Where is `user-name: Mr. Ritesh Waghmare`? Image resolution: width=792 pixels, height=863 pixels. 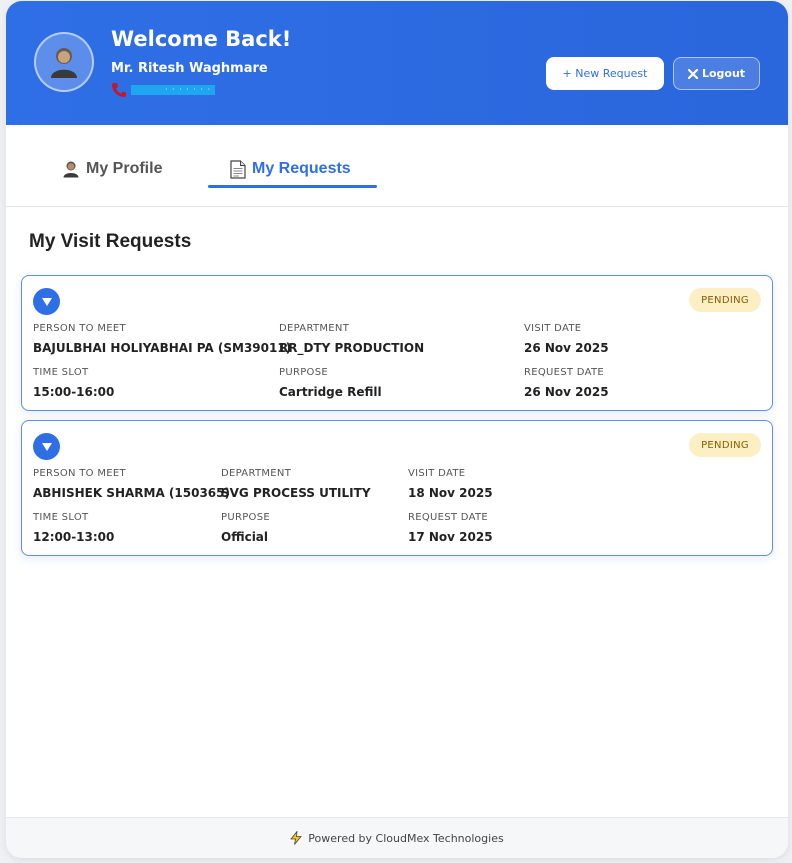 user-name: Mr. Ritesh Waghmare is located at coordinates (189, 68).